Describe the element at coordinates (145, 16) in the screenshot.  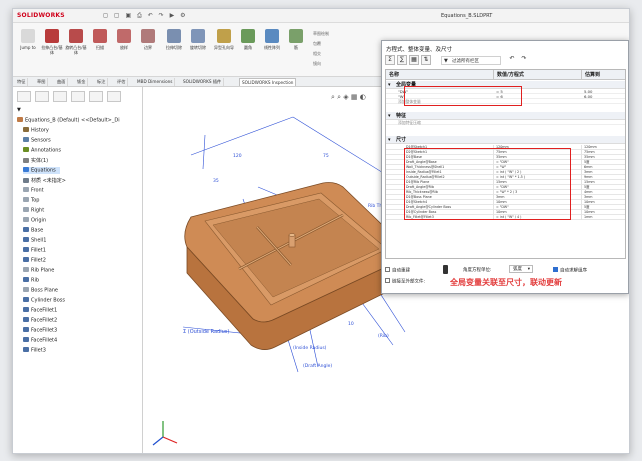
I see `quick-access-toolbar: ◻ ▢ ▣ ⎙ ↶ ↷ ▶ ⚙` at that location.